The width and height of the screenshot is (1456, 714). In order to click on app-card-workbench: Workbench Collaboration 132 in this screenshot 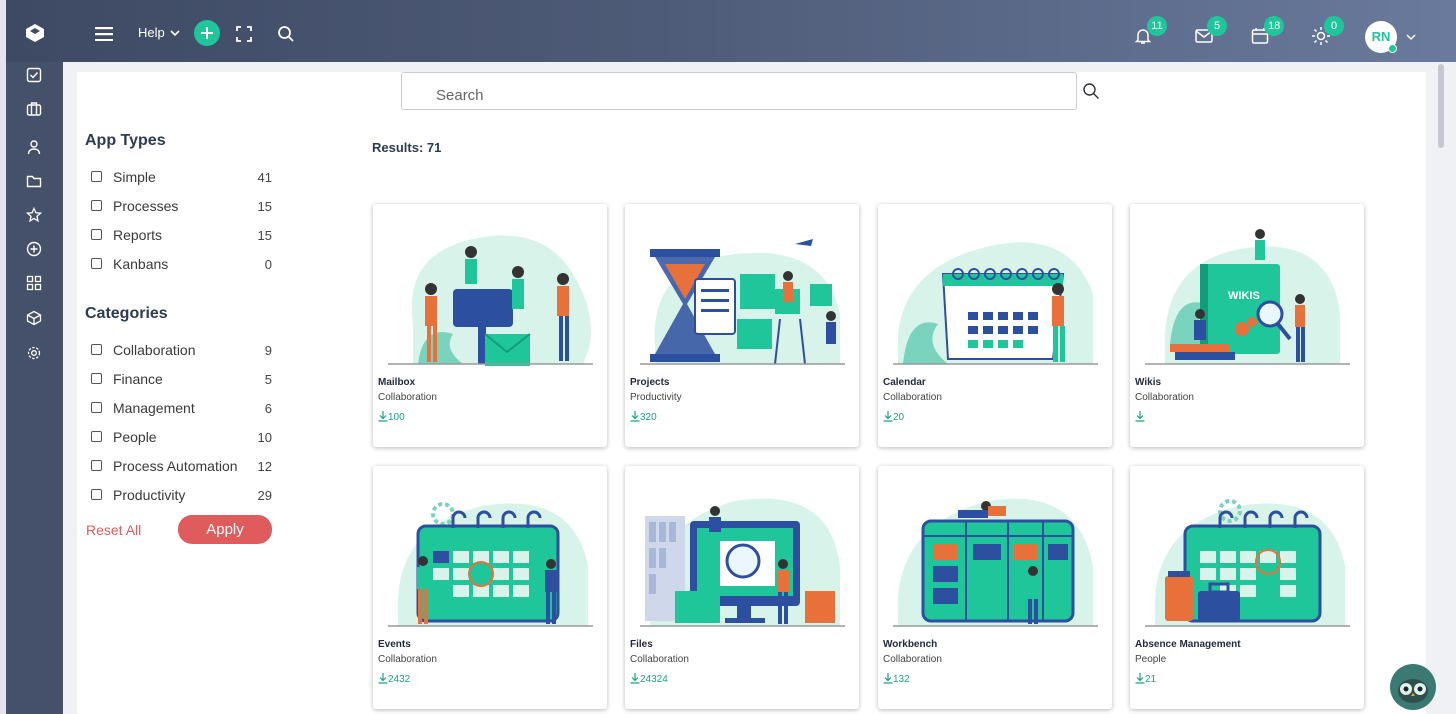, I will do `click(995, 587)`.